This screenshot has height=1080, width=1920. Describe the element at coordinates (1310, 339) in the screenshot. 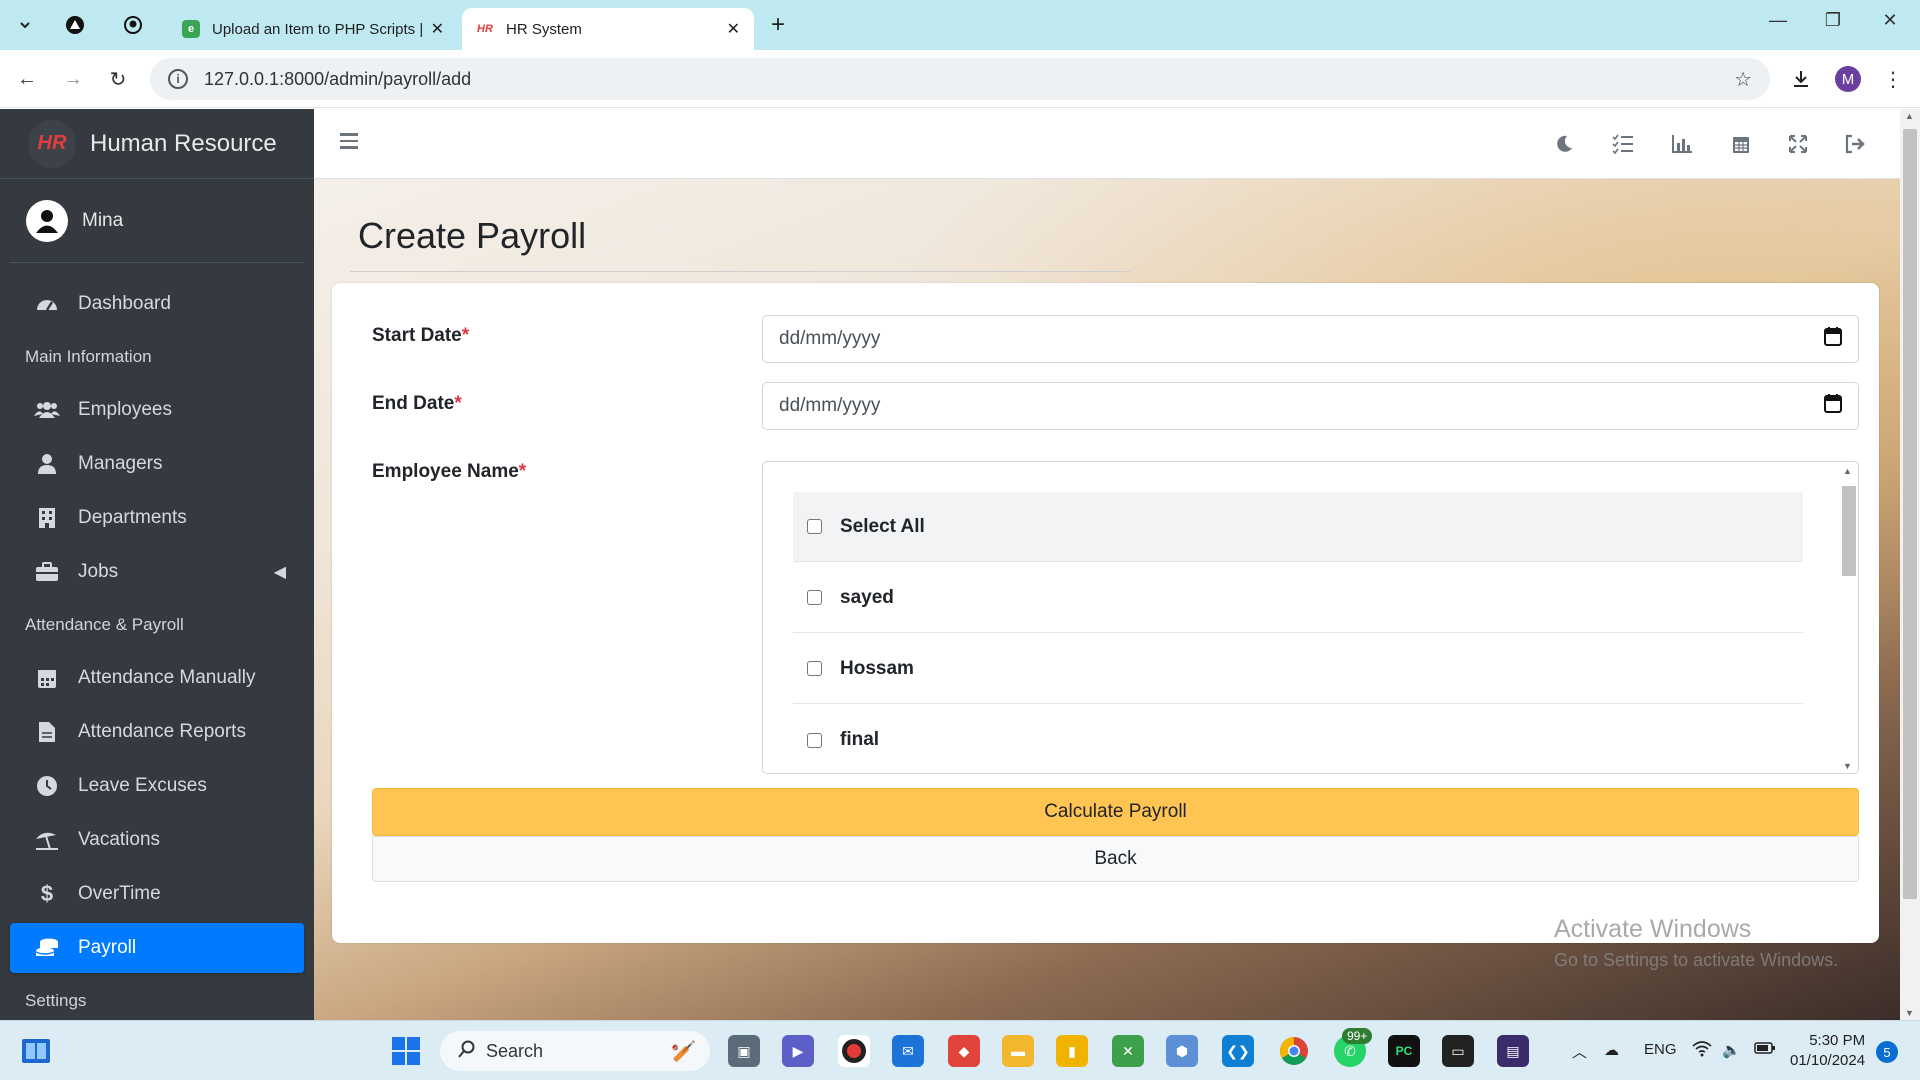

I see `start-date-input: dd/mm/yyyy` at that location.